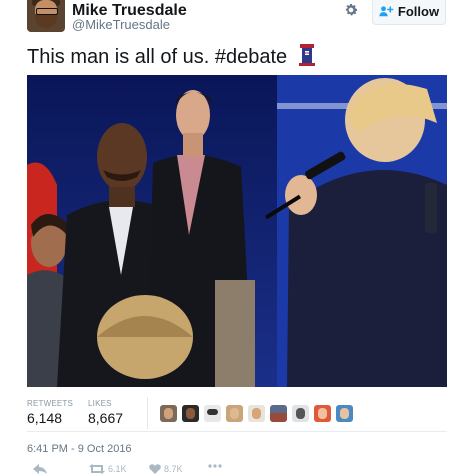  Describe the element at coordinates (351, 10) in the screenshot. I see `settings-gear-icon` at that location.